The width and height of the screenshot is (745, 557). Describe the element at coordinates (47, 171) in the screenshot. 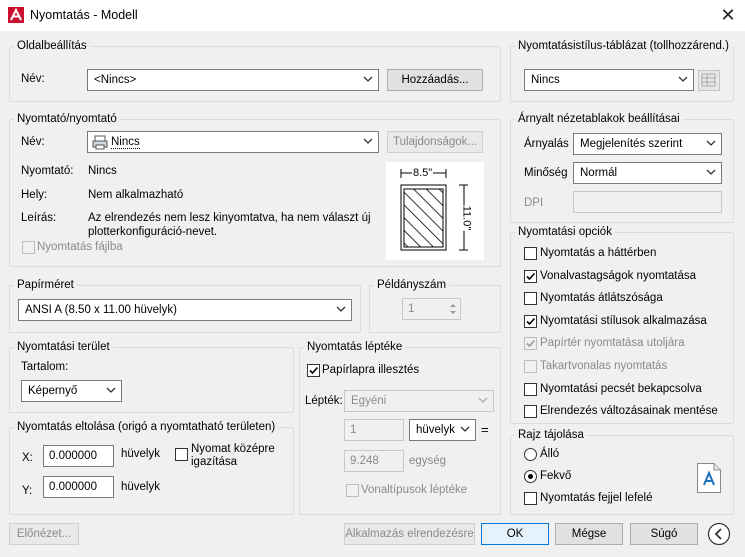

I see `plotter-label: Nyomtató:` at that location.